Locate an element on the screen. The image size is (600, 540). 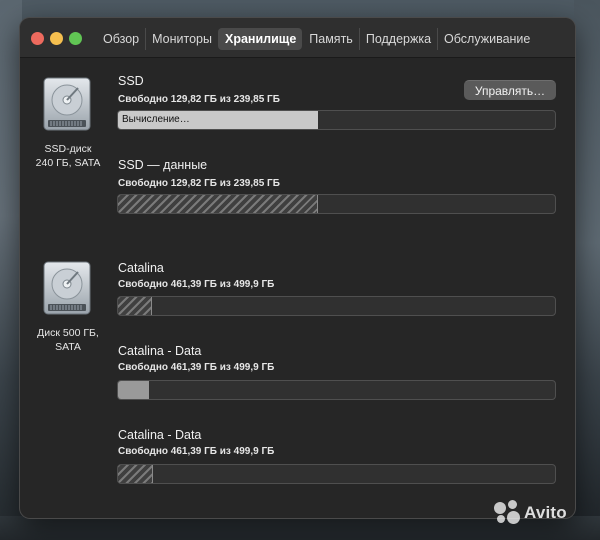
tab-memory: Память is located at coordinates (330, 39).